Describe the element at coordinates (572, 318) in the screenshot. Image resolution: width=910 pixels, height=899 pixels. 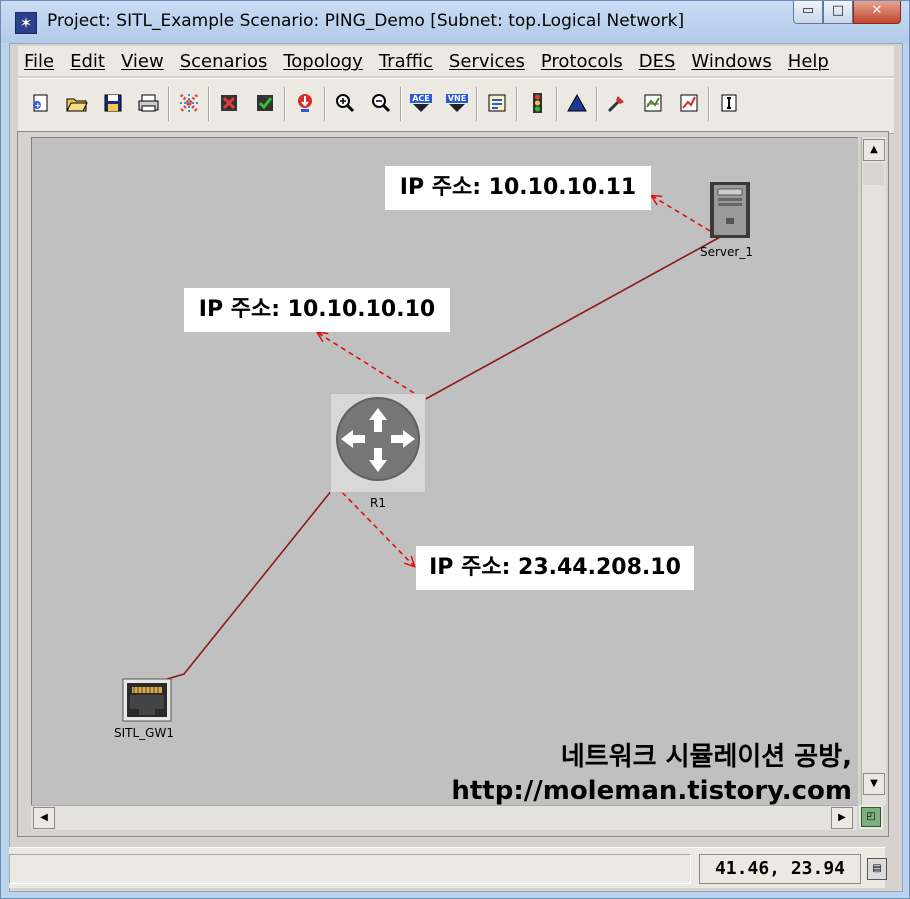
I see `link-router-server` at that location.